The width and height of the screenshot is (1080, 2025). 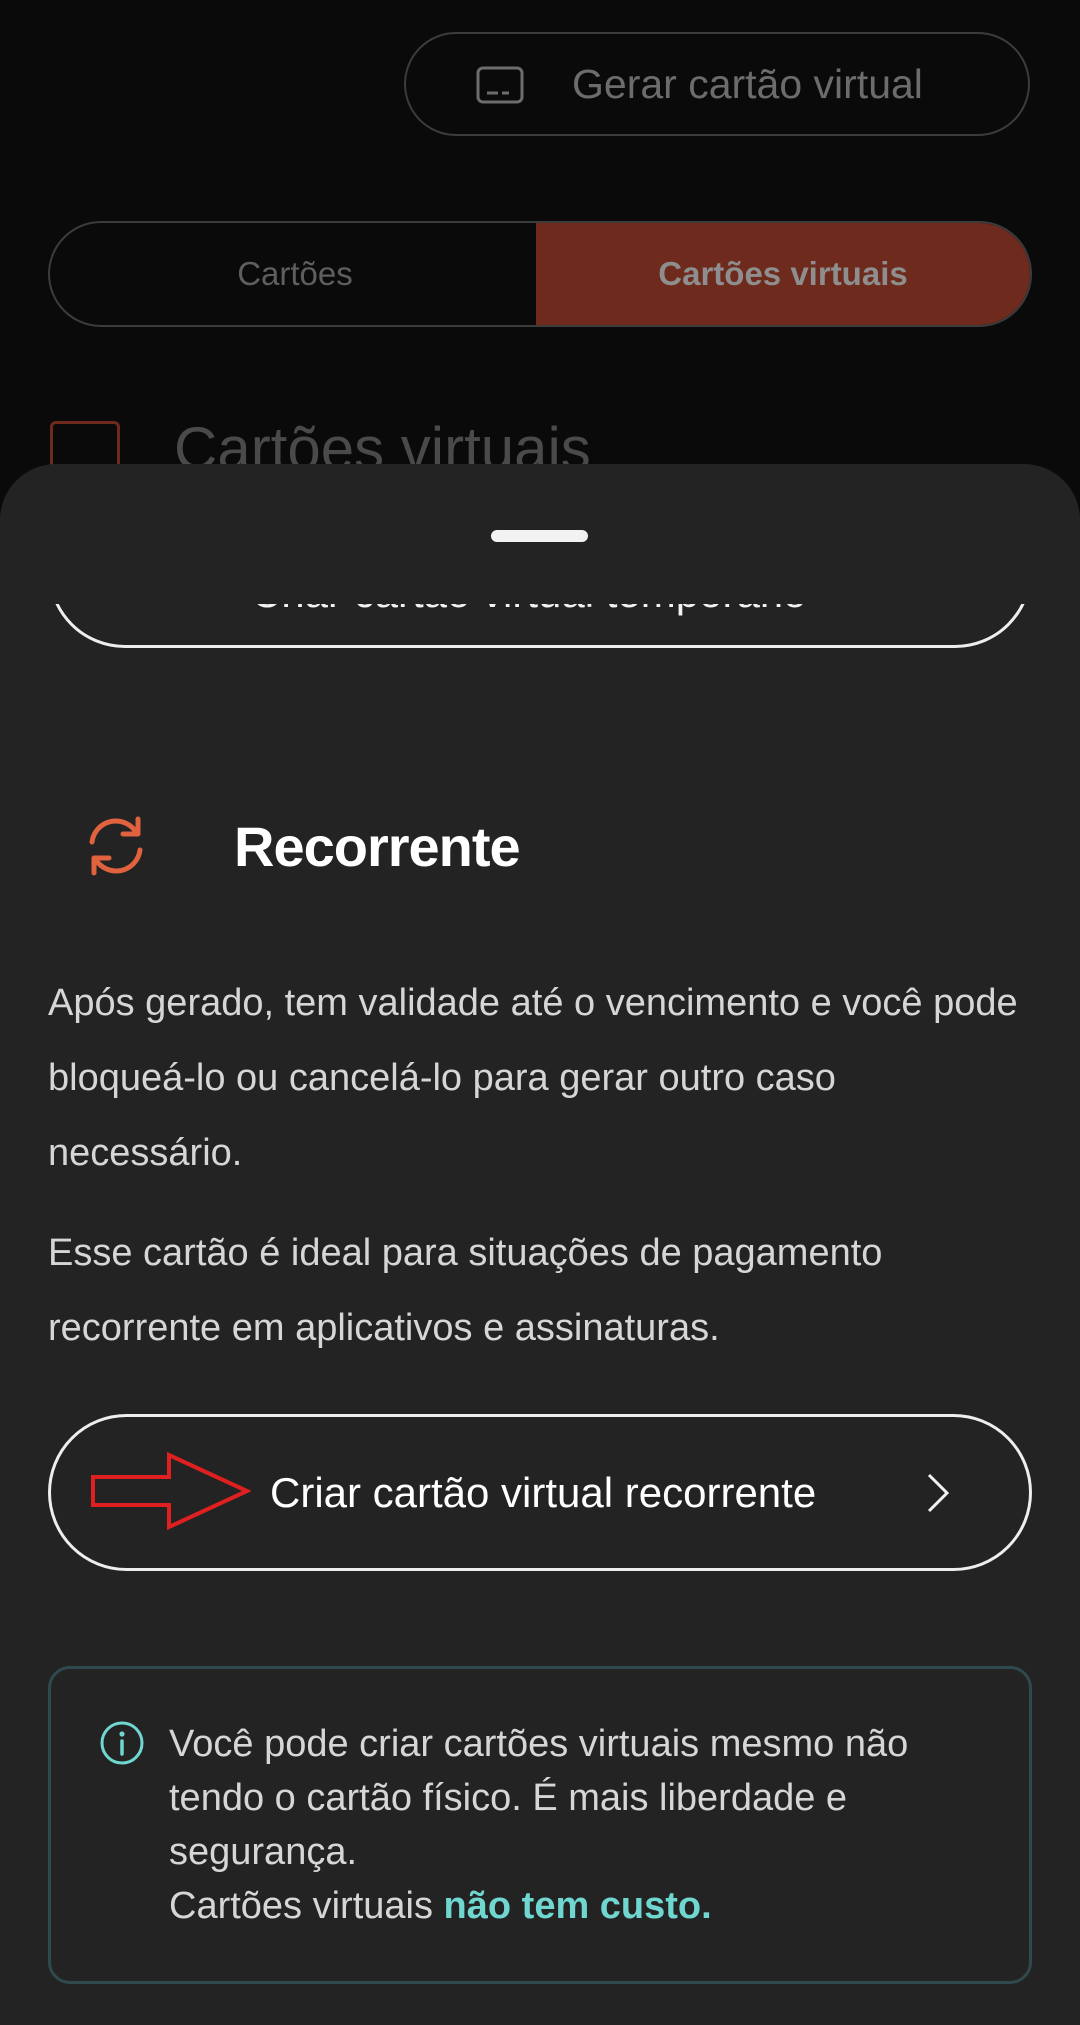 What do you see at coordinates (122, 1743) in the screenshot?
I see `info-icon` at bounding box center [122, 1743].